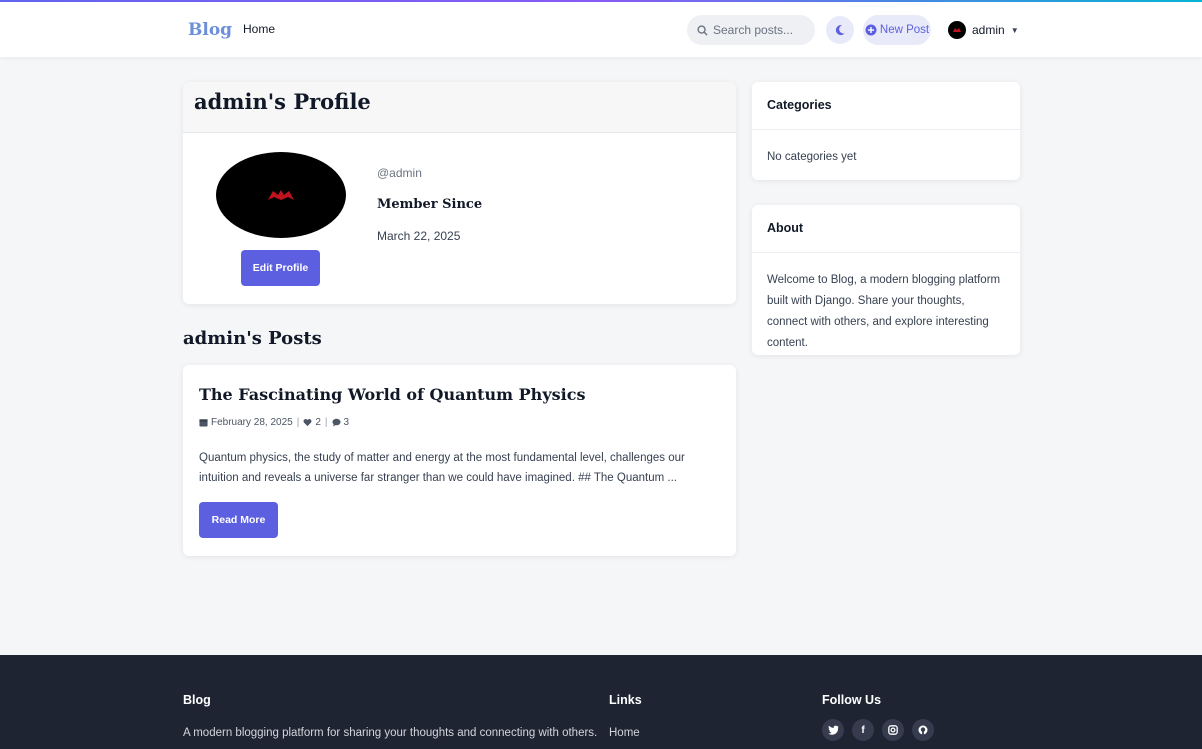 This screenshot has width=1202, height=749. Describe the element at coordinates (282, 101) in the screenshot. I see `page-title: admin's Profile` at that location.